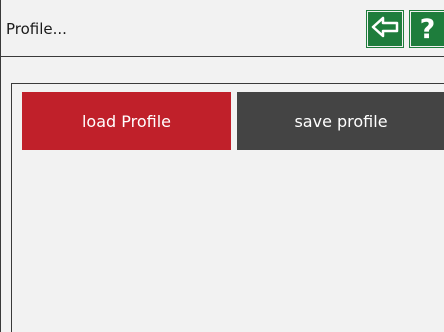  I want to click on save-profile-button: save profile, so click(340, 121).